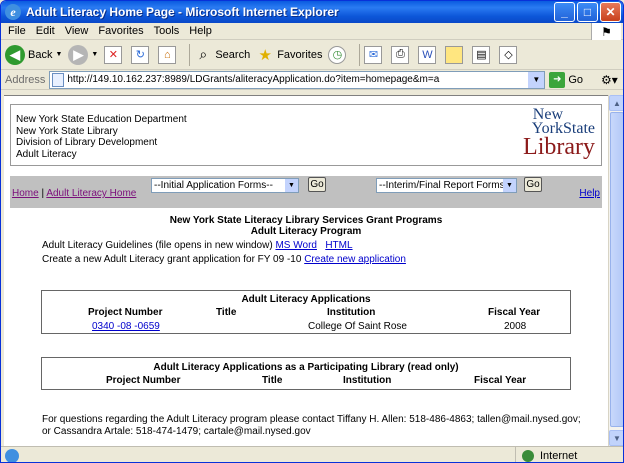 The width and height of the screenshot is (624, 463). What do you see at coordinates (557, 79) in the screenshot?
I see `go-arrow-icon: ➜` at bounding box center [557, 79].